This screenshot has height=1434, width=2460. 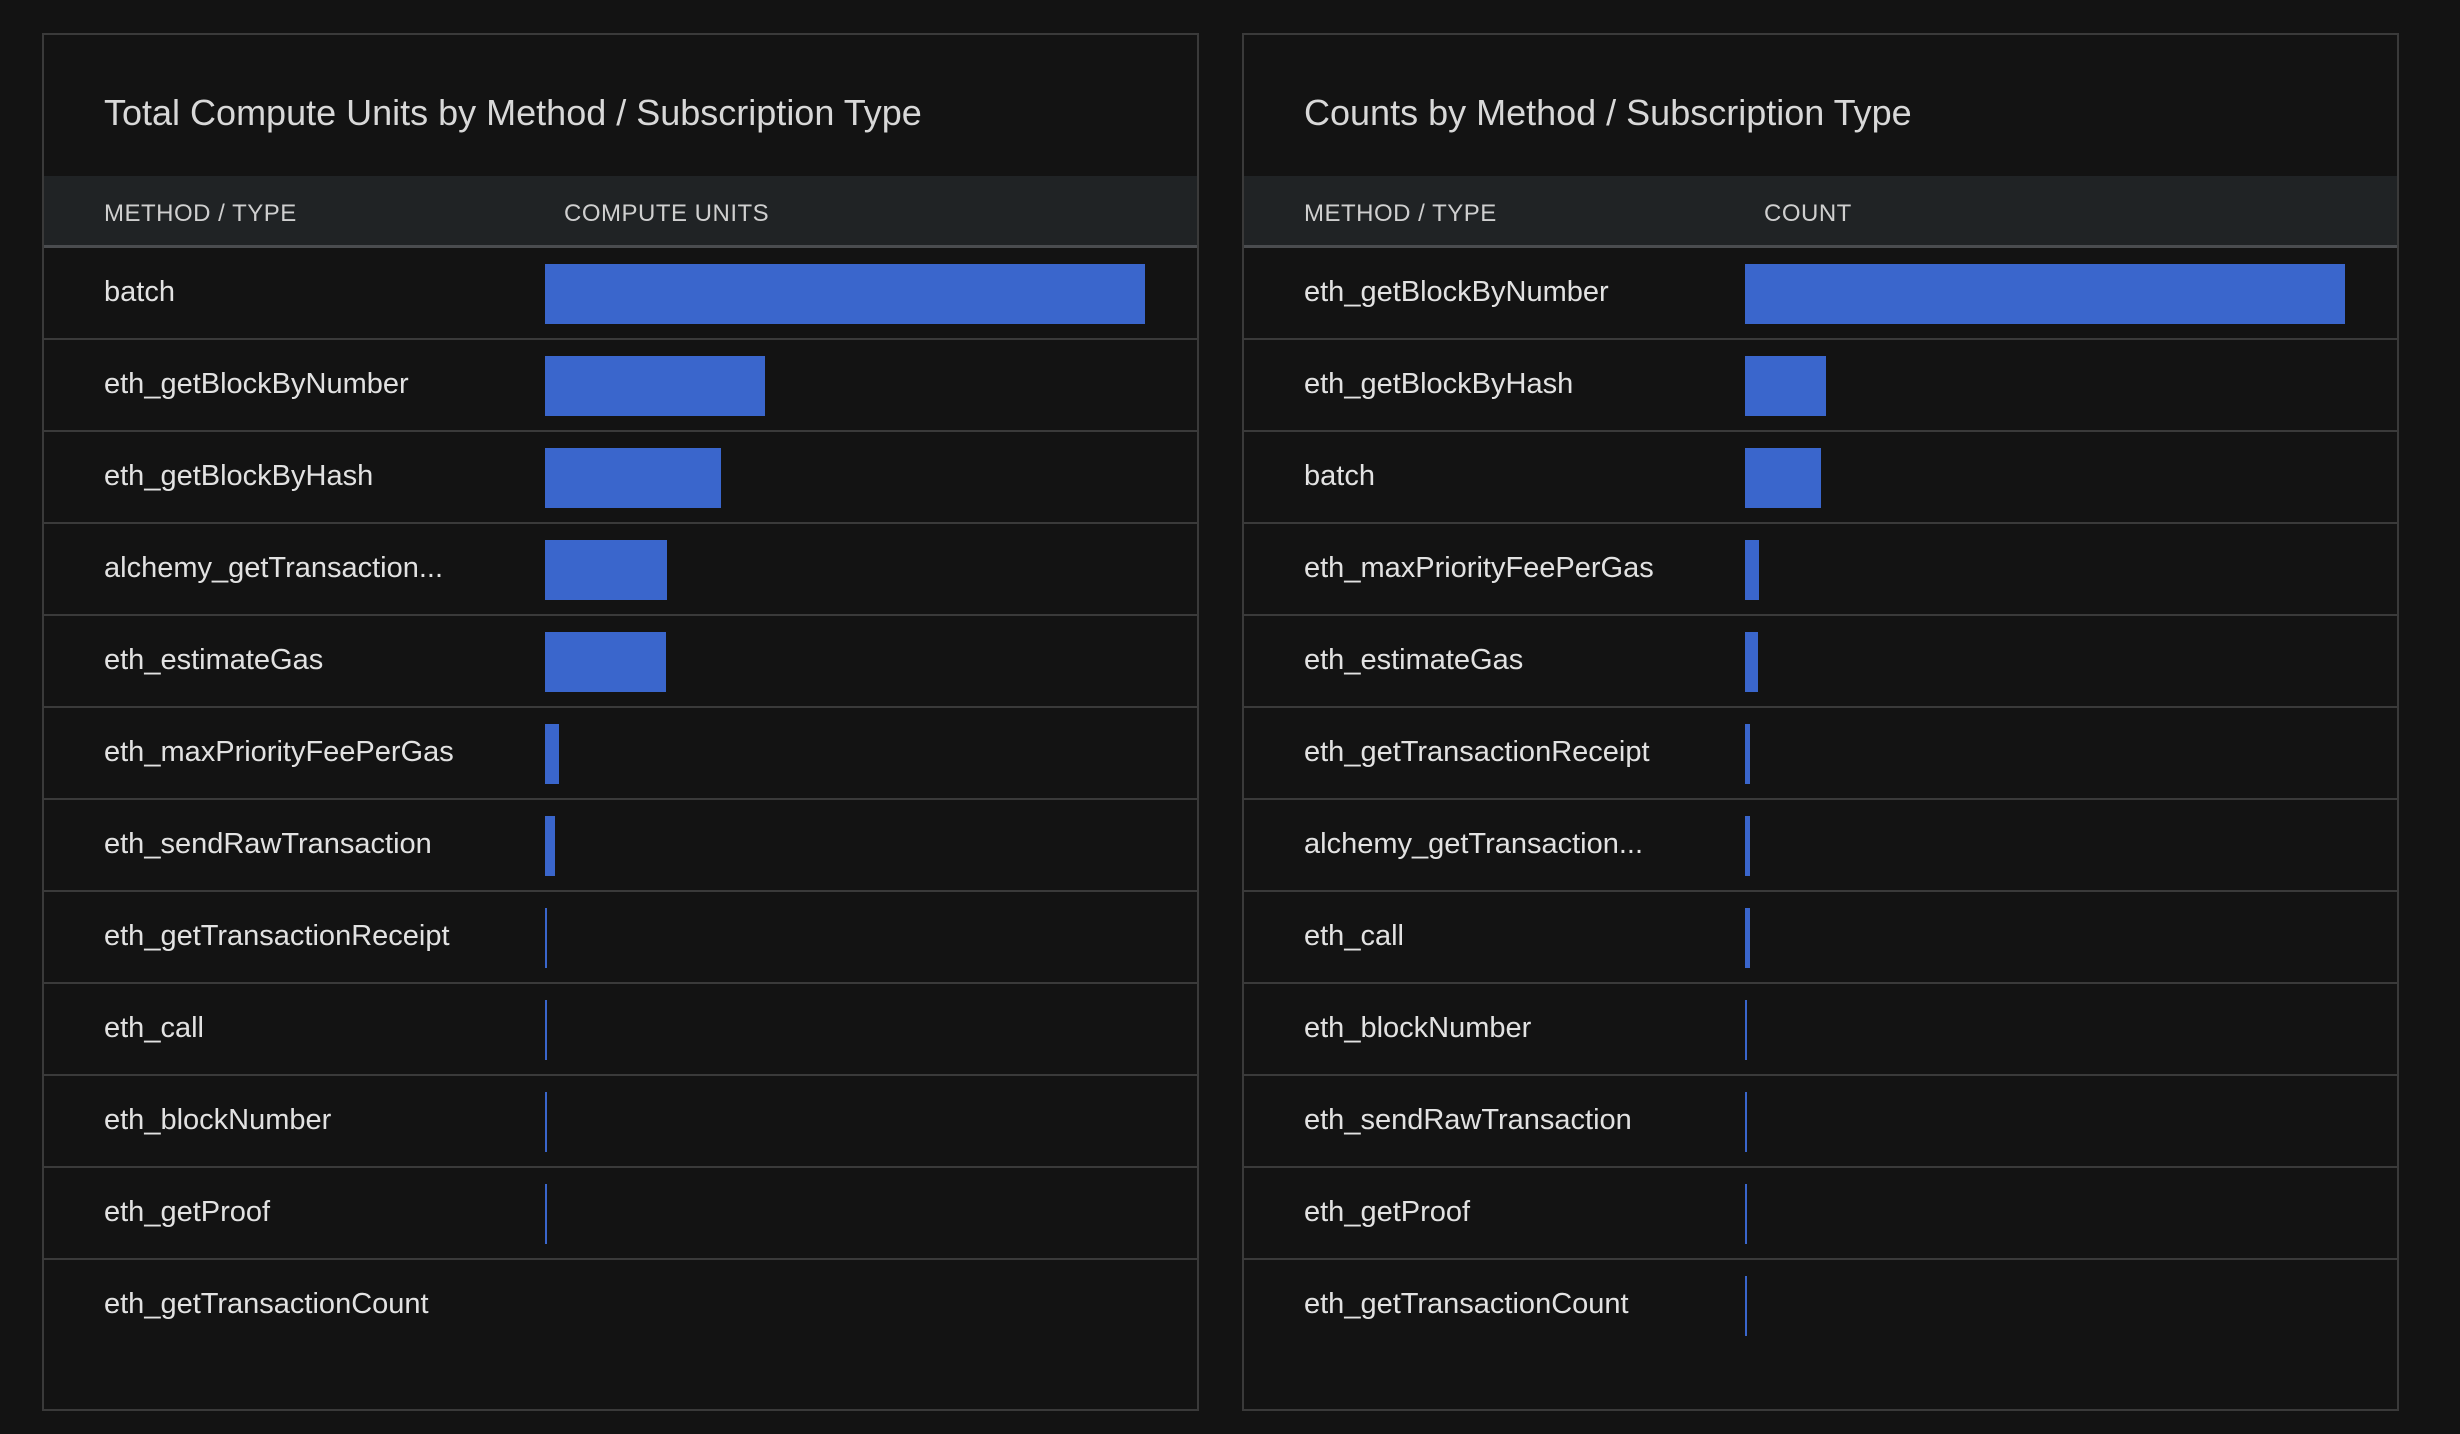 I want to click on table-header: METHOD / TYPE COUNT, so click(x=1820, y=212).